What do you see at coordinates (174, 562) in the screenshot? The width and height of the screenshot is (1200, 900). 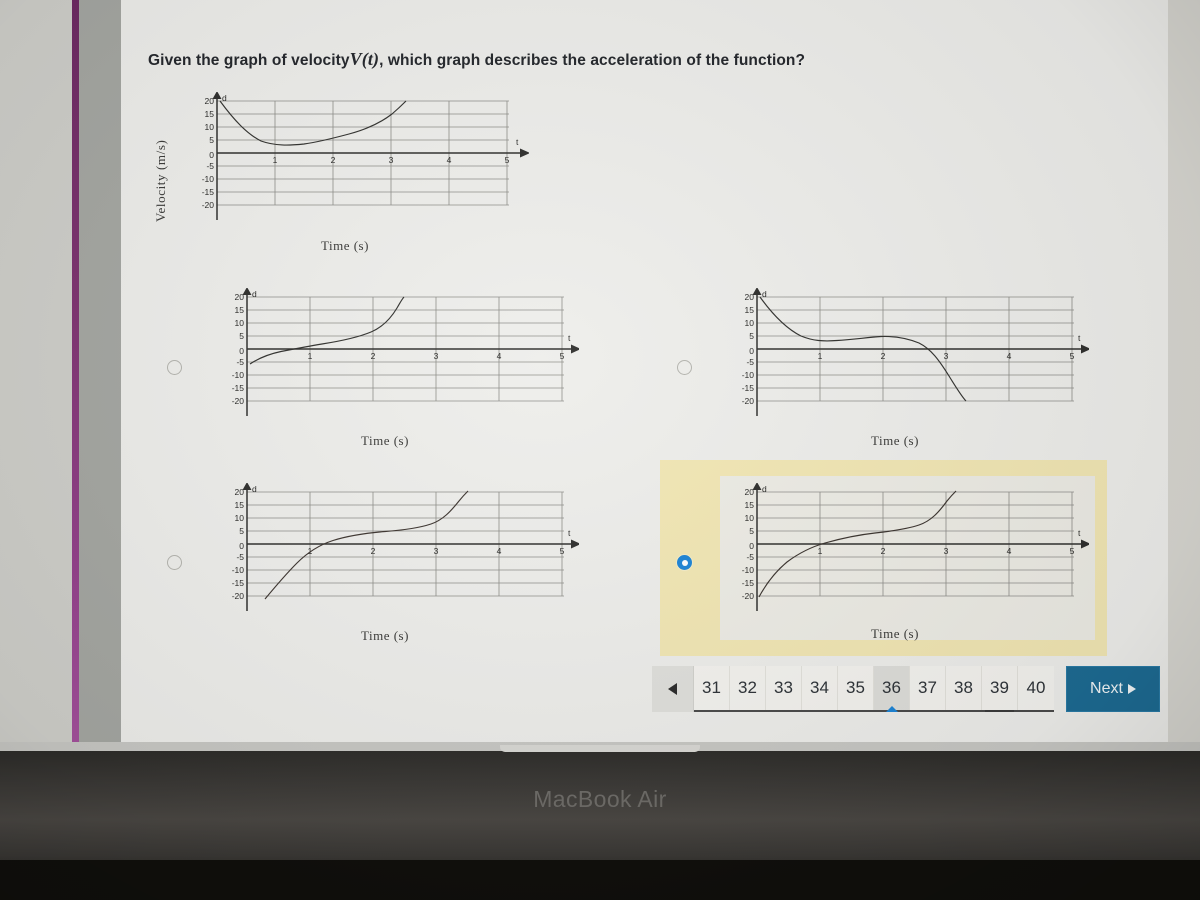 I see `option-c-radio` at bounding box center [174, 562].